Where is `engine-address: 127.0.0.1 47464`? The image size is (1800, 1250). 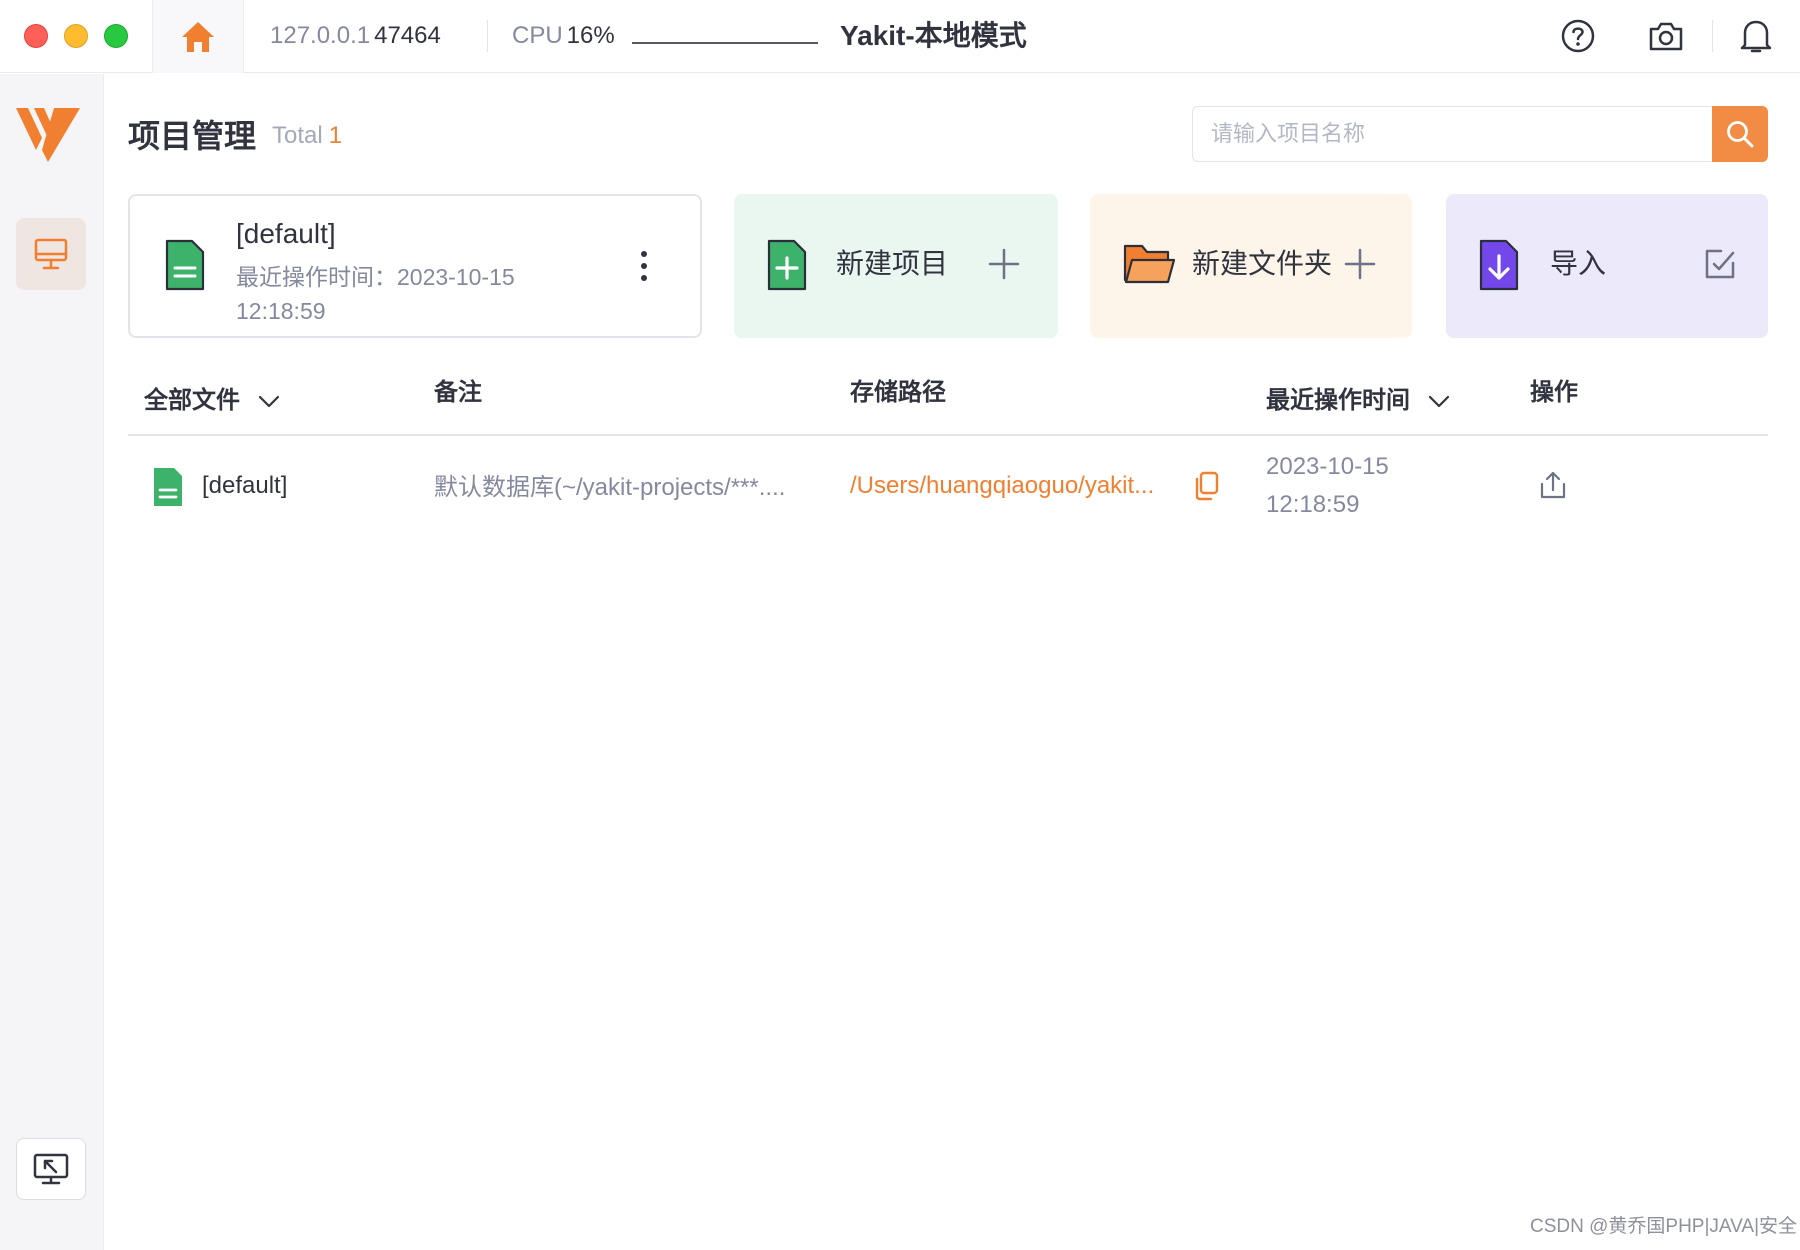
engine-address: 127.0.0.1 47464 is located at coordinates (355, 36).